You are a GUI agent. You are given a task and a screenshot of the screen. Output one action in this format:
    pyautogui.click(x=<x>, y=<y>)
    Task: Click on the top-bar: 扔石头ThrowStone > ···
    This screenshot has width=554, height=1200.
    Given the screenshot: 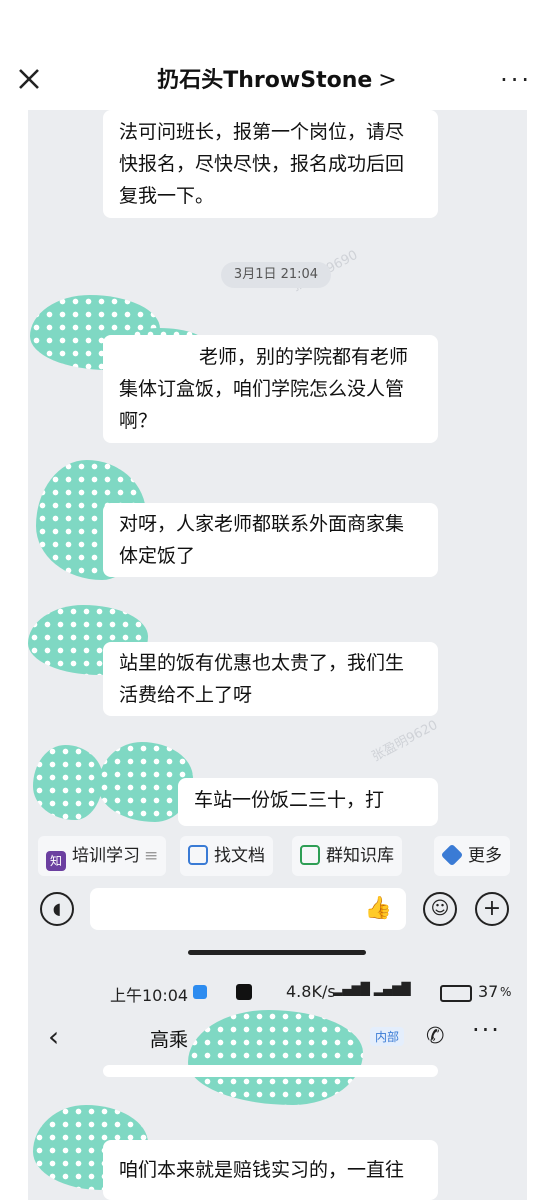 What is the action you would take?
    pyautogui.click(x=277, y=55)
    